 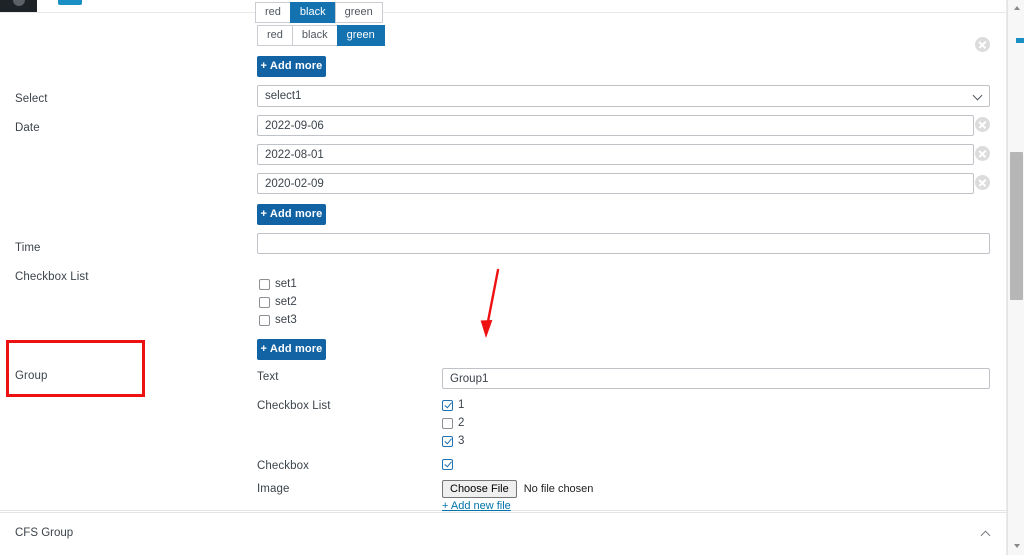 I want to click on scrollbar-thumb, so click(x=1016, y=226).